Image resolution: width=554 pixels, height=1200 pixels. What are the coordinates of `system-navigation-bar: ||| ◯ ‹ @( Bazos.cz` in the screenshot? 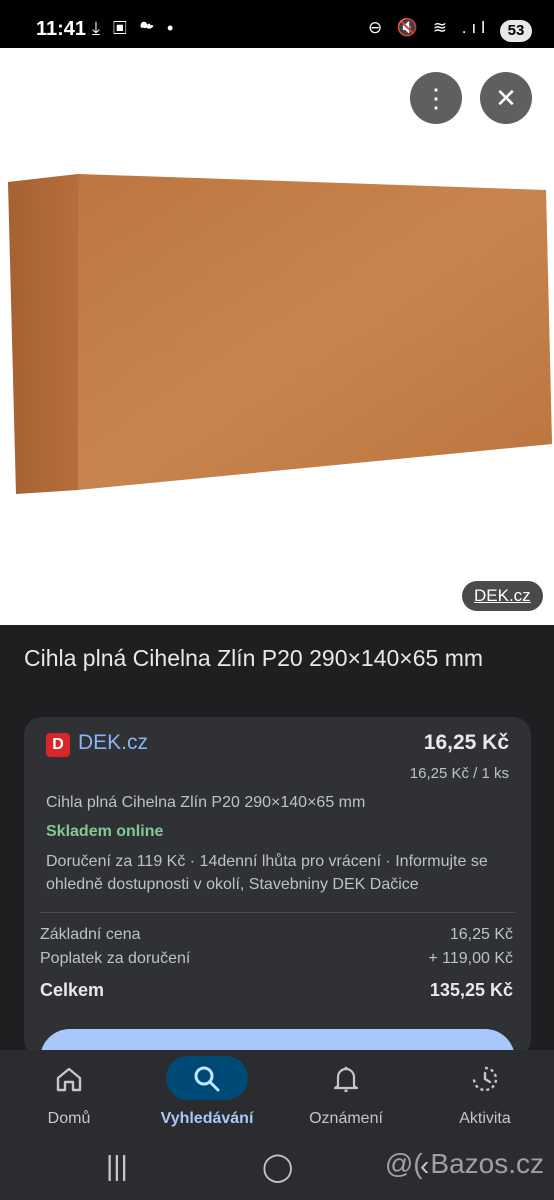 It's located at (277, 1169).